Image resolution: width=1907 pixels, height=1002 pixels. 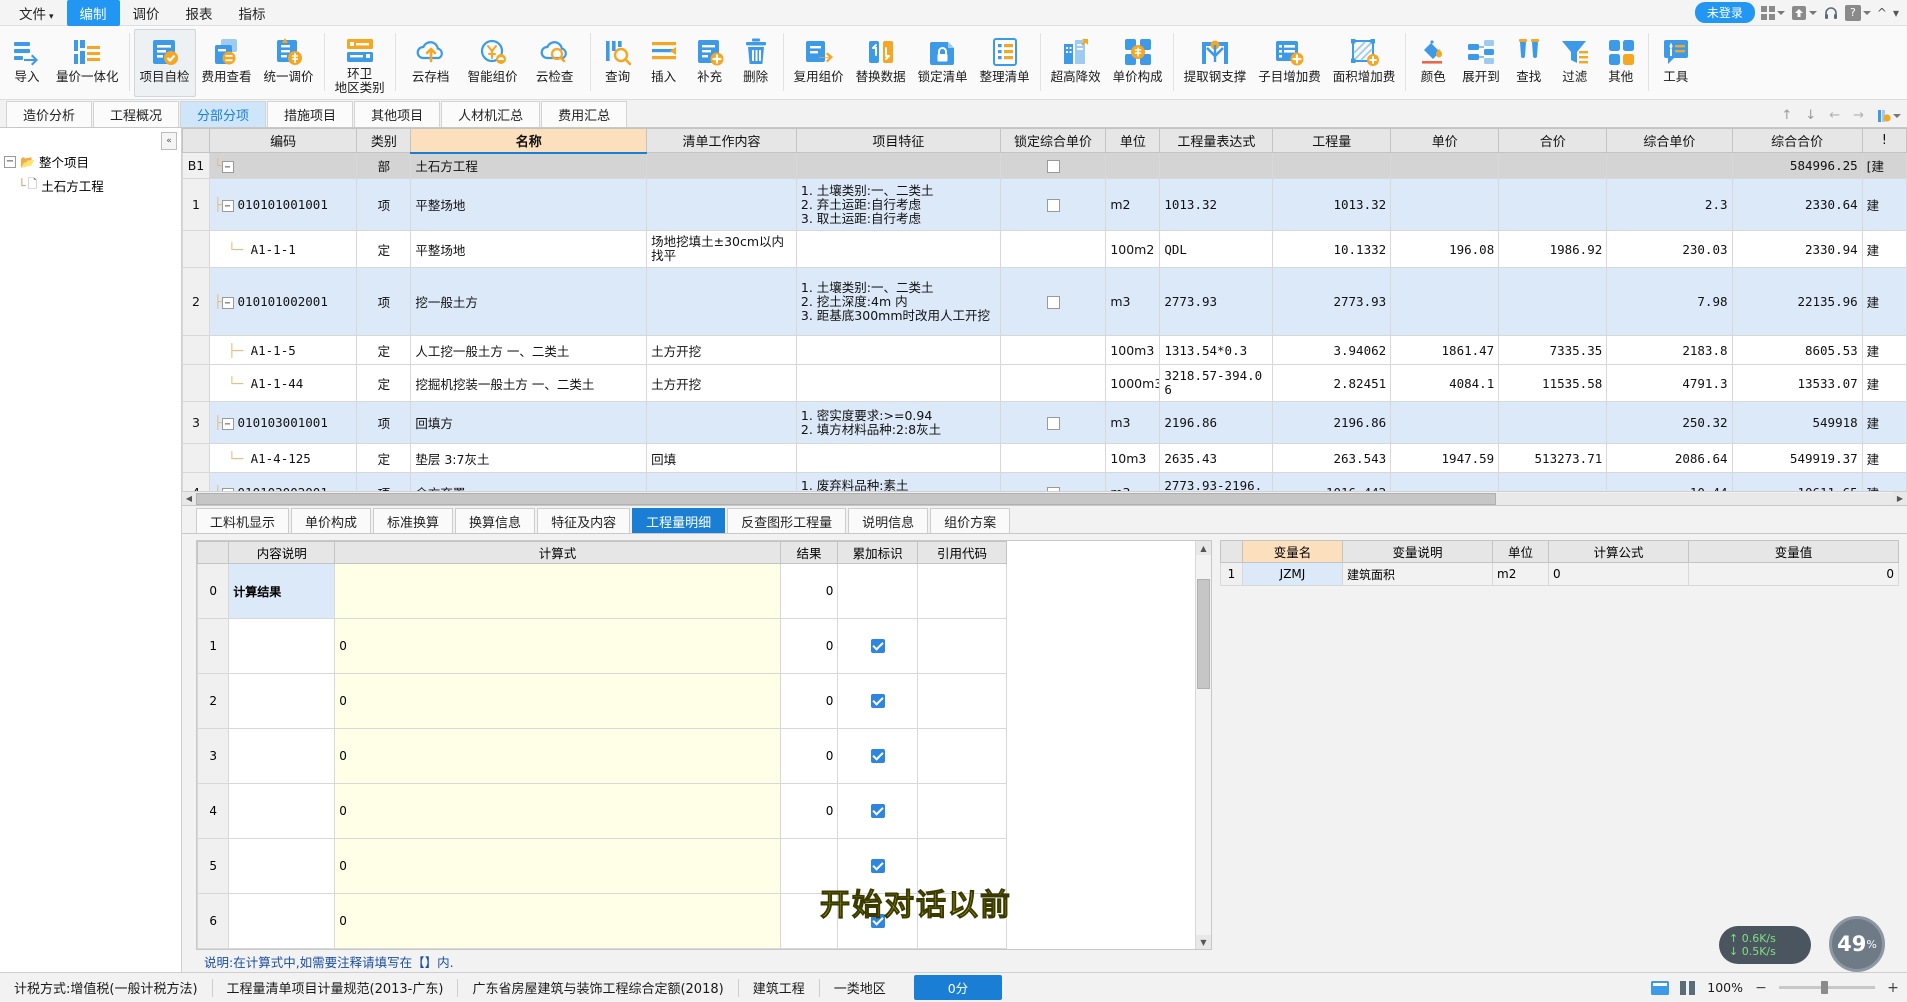 What do you see at coordinates (90, 161) in the screenshot?
I see `tree-root-row: − 📂 整个项目` at bounding box center [90, 161].